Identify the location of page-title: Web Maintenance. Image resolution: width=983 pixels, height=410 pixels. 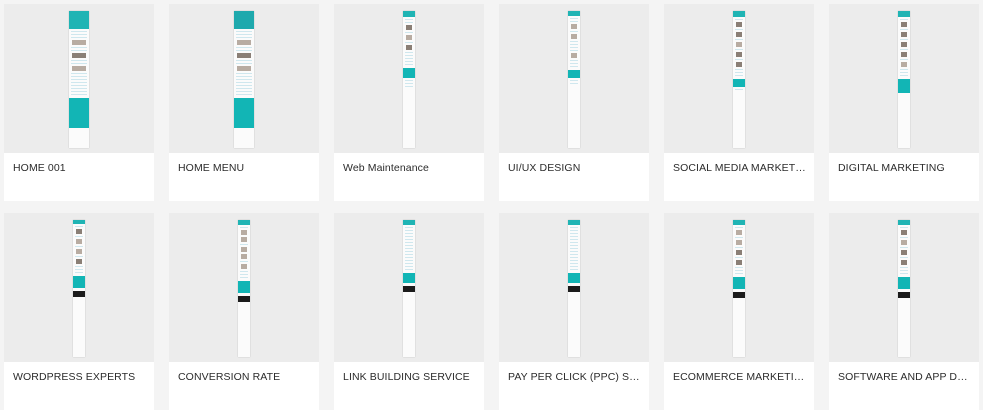
(386, 168).